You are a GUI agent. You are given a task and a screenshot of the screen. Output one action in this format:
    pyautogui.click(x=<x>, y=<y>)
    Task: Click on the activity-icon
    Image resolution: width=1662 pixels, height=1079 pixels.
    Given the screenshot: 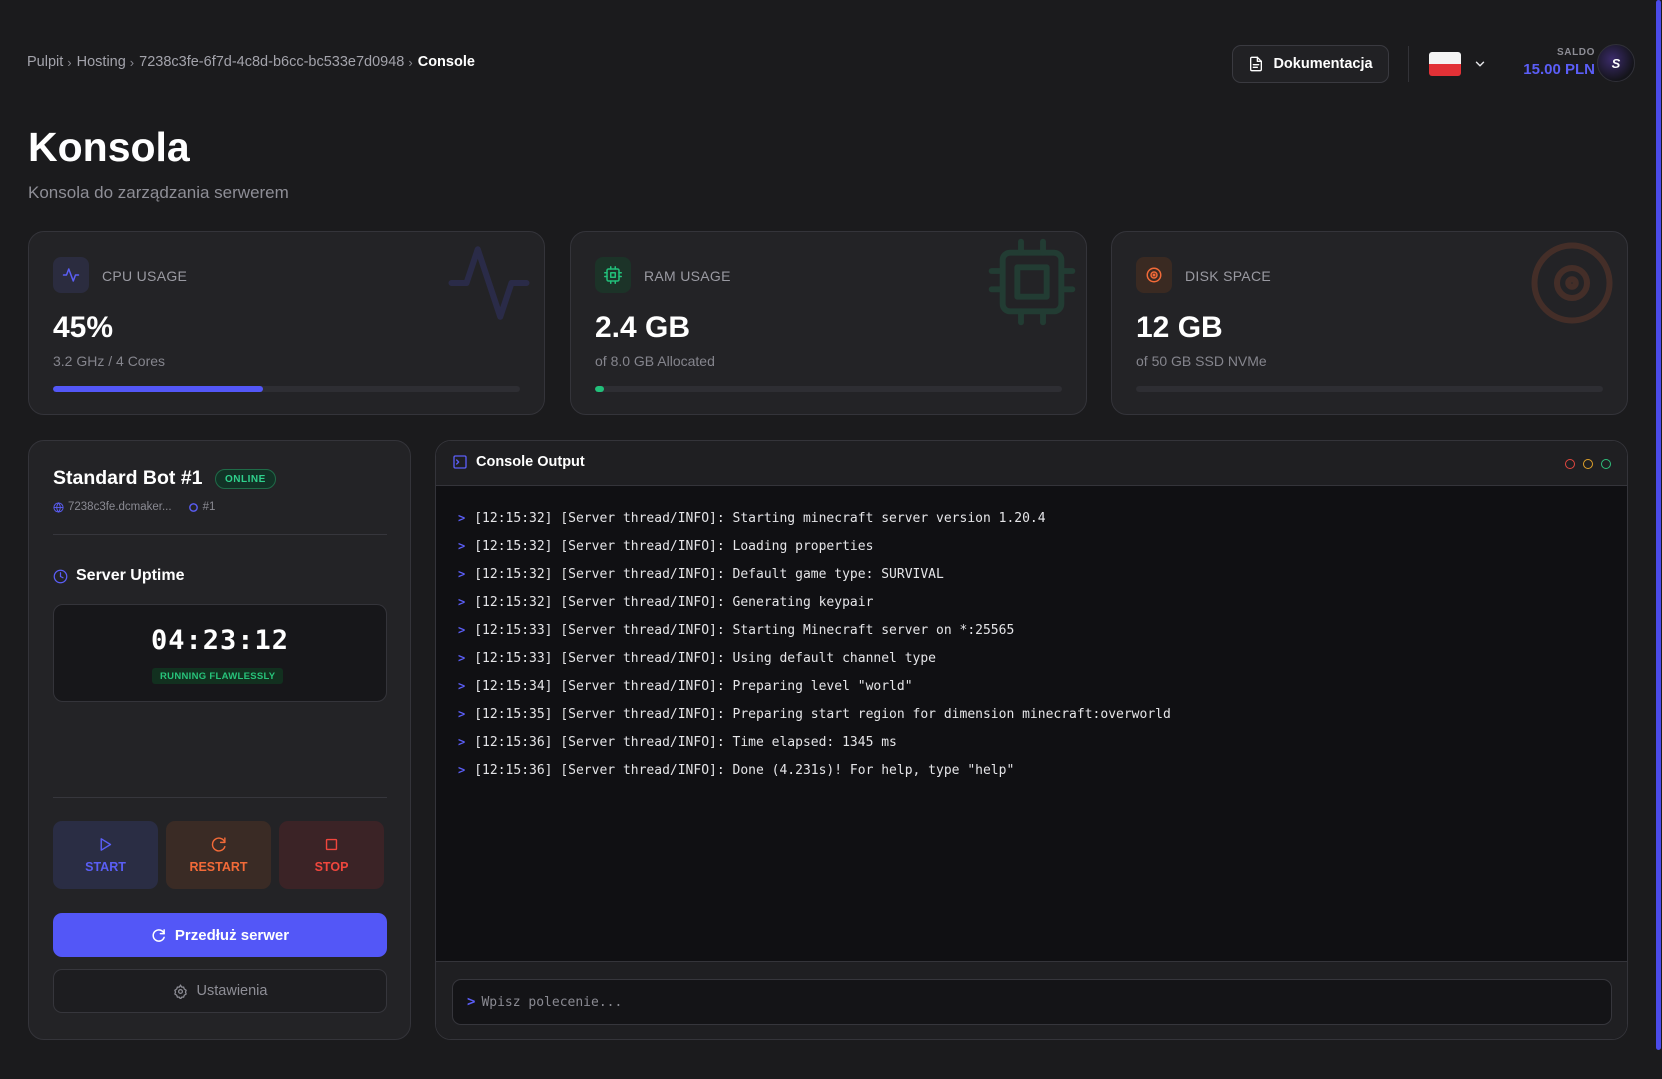 What is the action you would take?
    pyautogui.click(x=489, y=283)
    